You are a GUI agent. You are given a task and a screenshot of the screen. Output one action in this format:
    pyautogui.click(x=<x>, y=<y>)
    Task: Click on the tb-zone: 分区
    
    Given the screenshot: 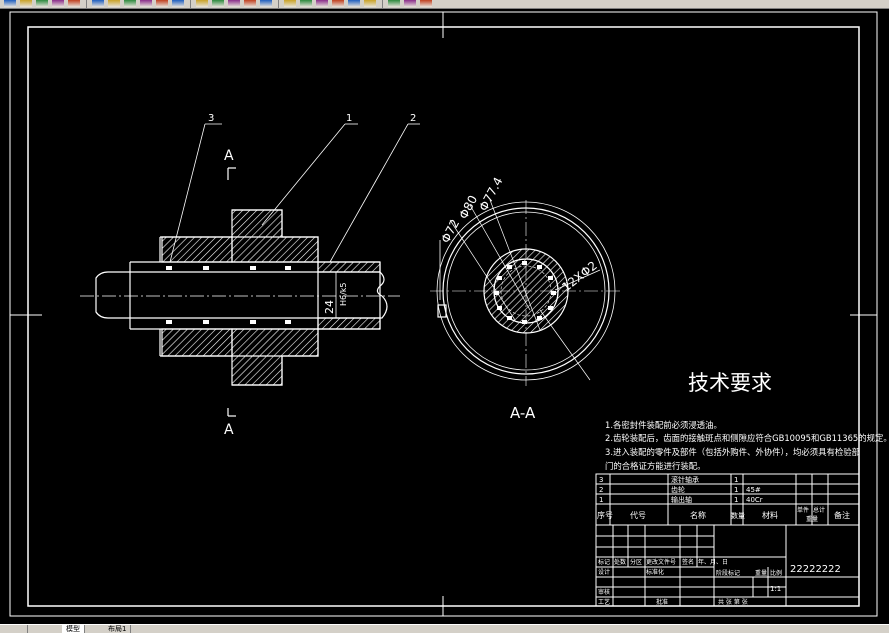 What is the action you would take?
    pyautogui.click(x=636, y=562)
    